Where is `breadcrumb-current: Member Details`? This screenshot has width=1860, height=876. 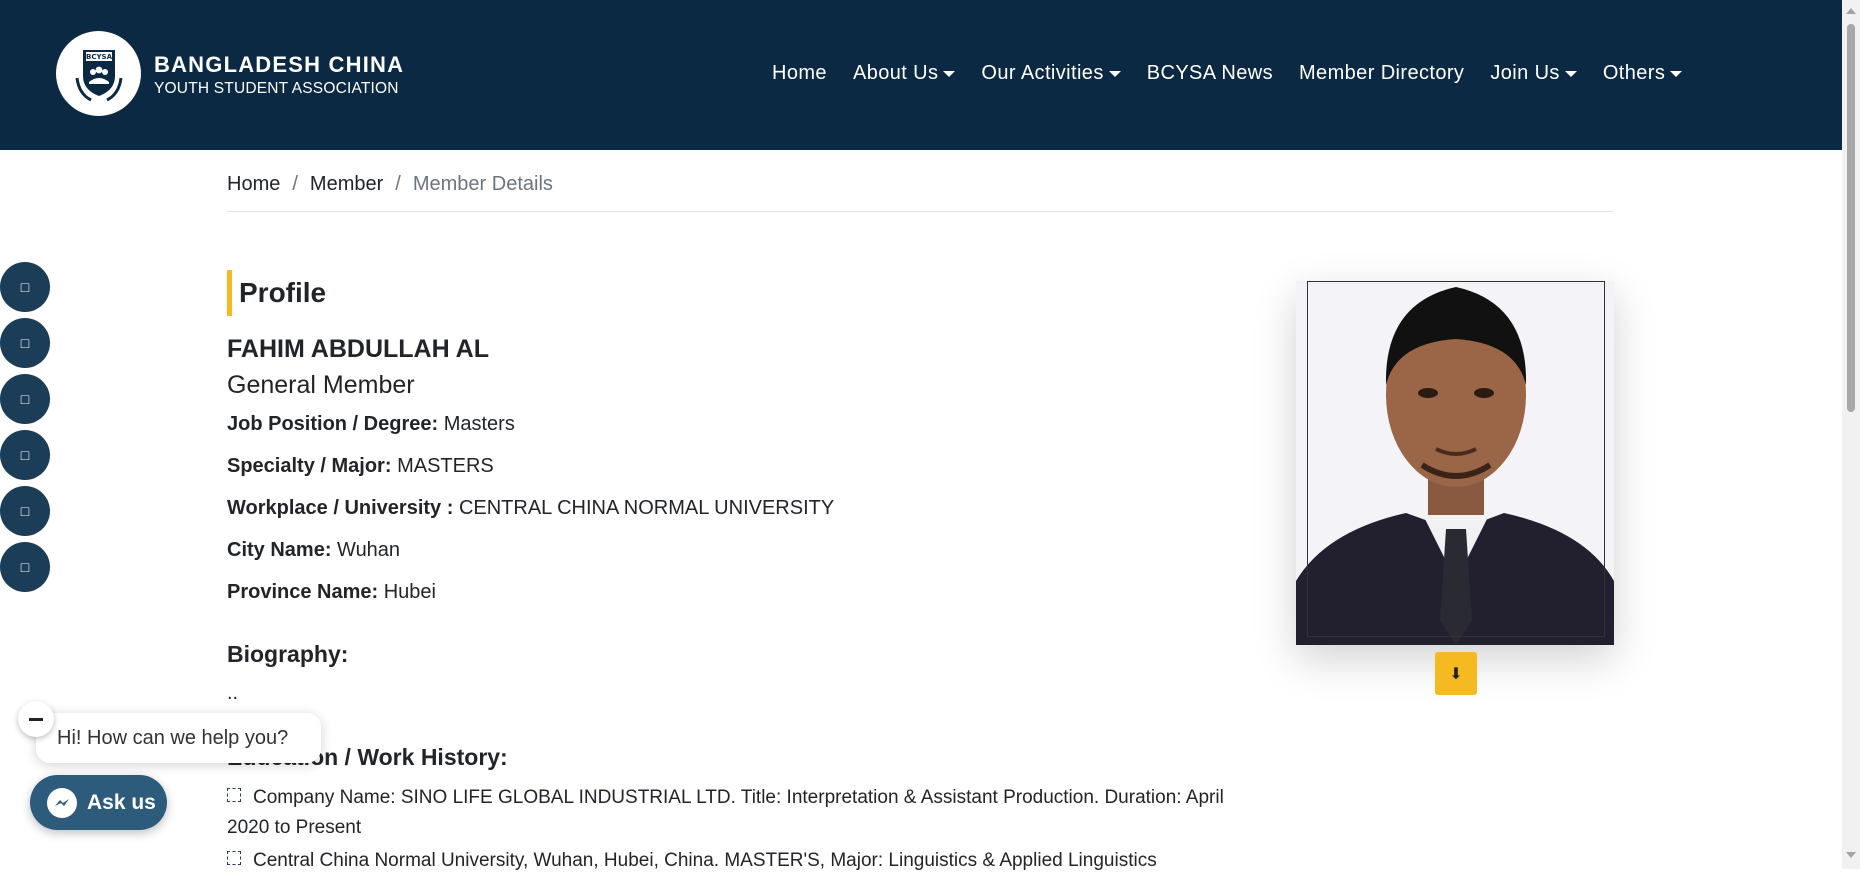 breadcrumb-current: Member Details is located at coordinates (482, 184).